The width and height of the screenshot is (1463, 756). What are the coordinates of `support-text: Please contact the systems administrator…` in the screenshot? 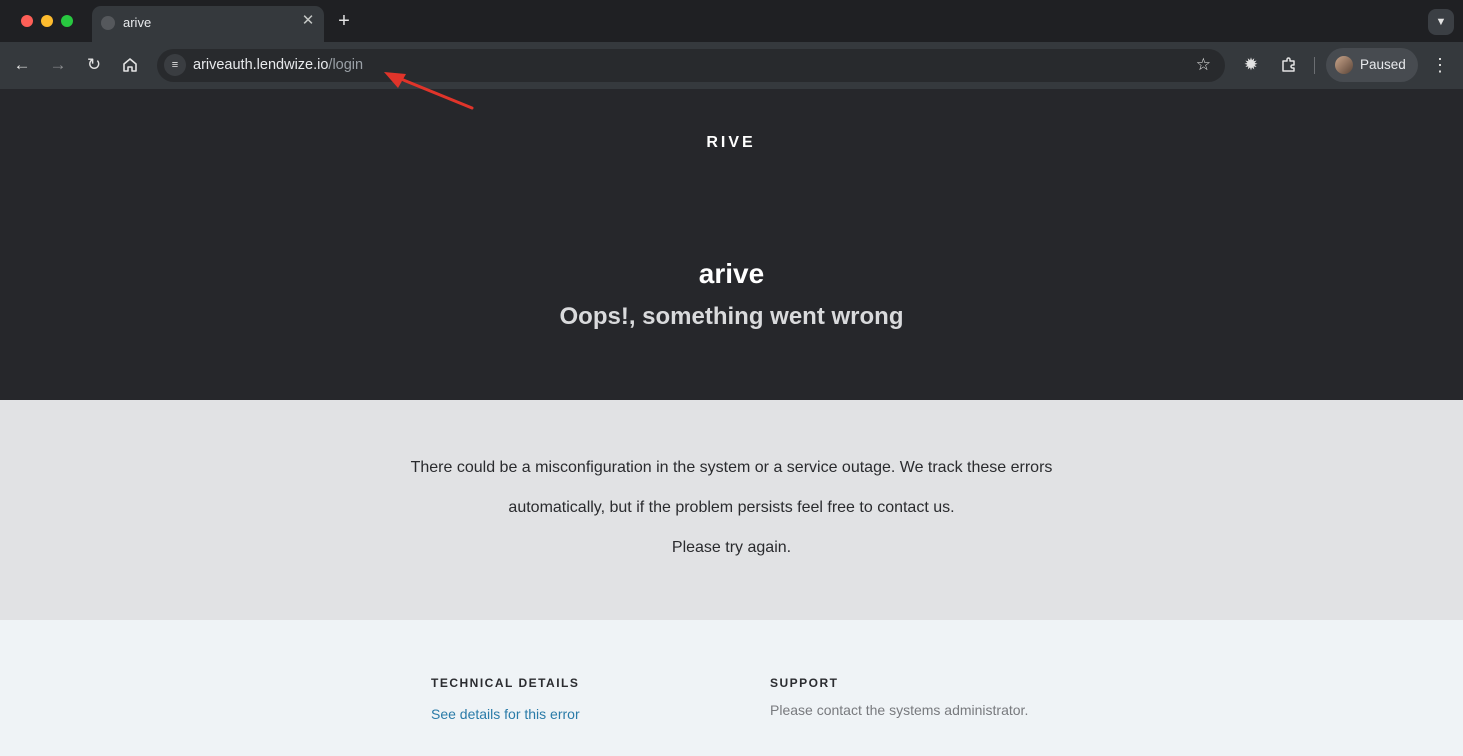 It's located at (899, 710).